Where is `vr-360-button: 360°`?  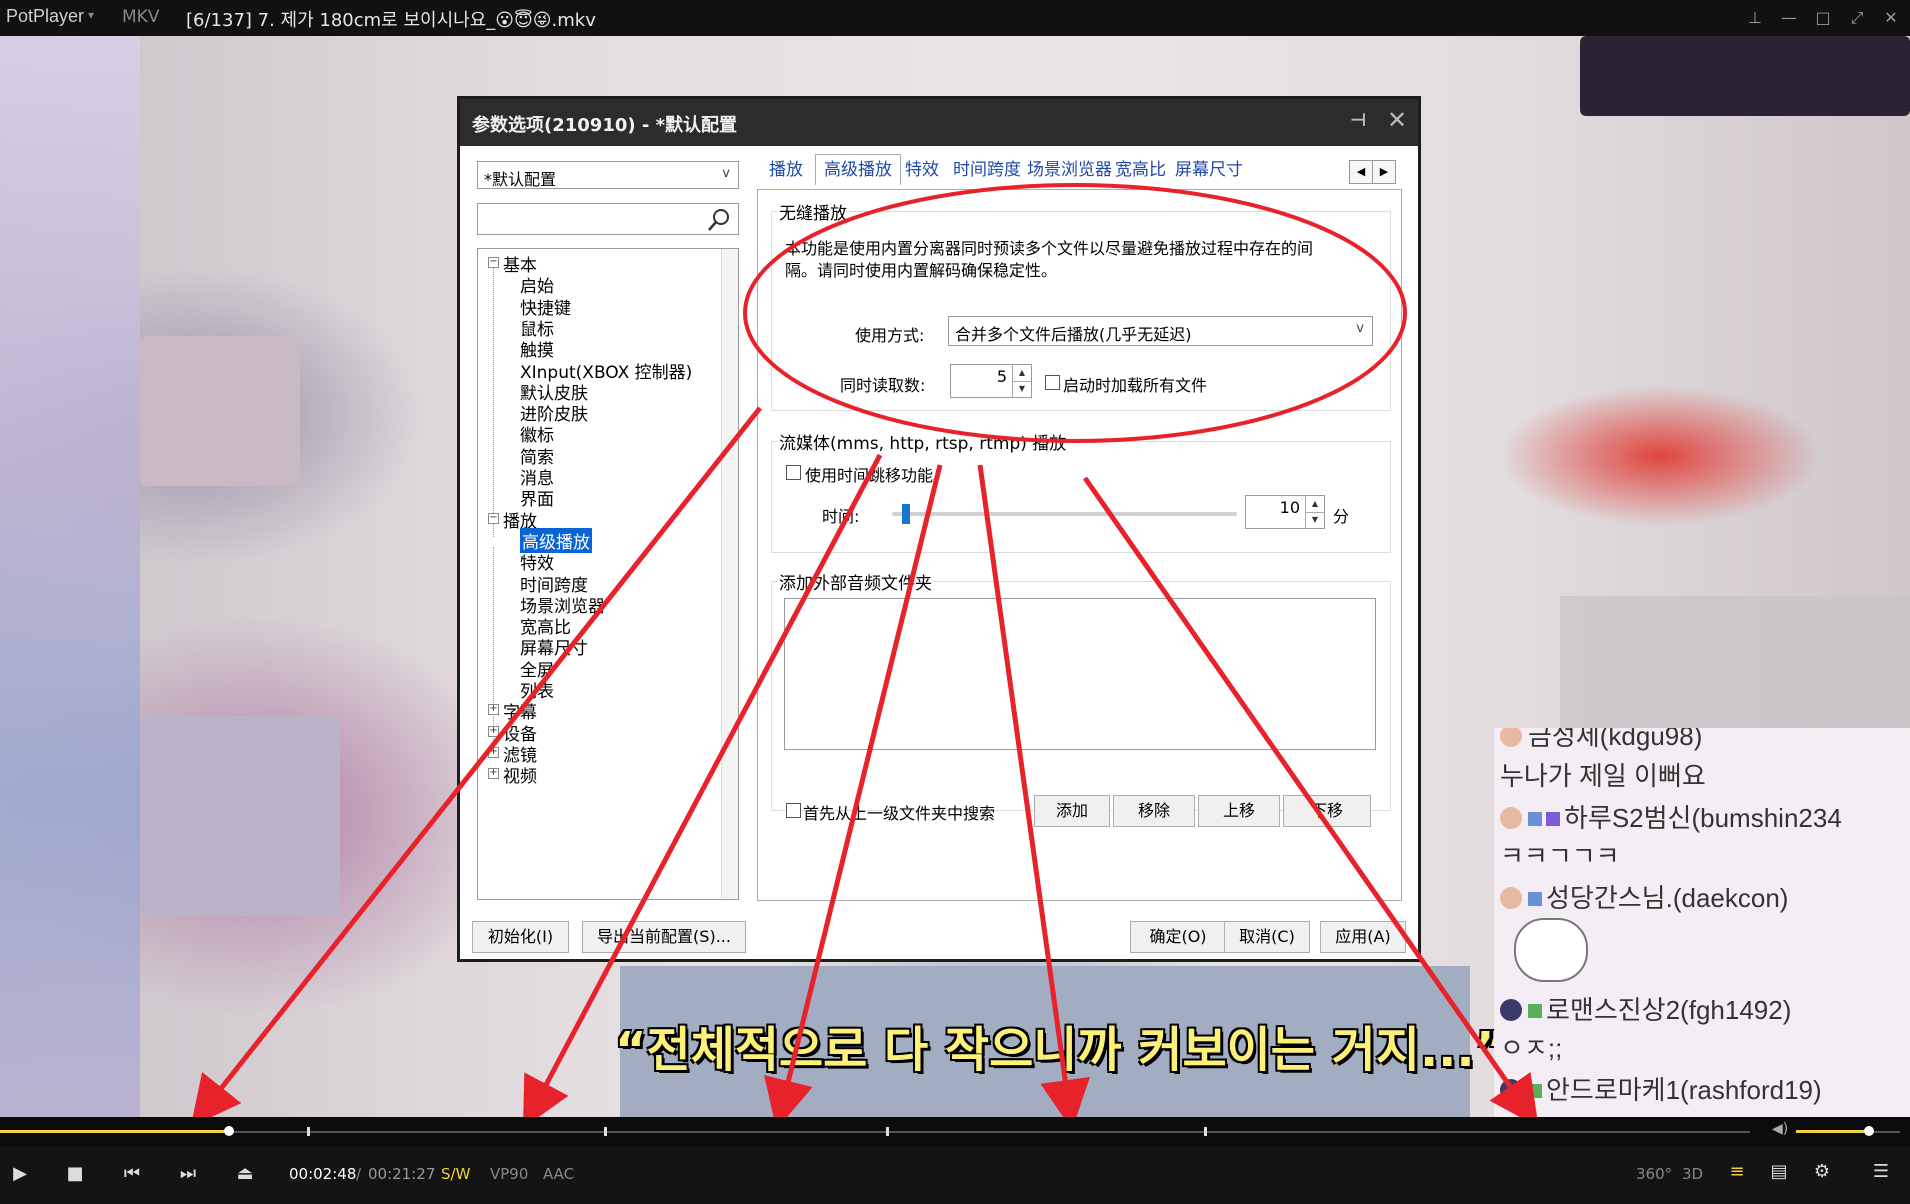 vr-360-button: 360° is located at coordinates (1654, 1174).